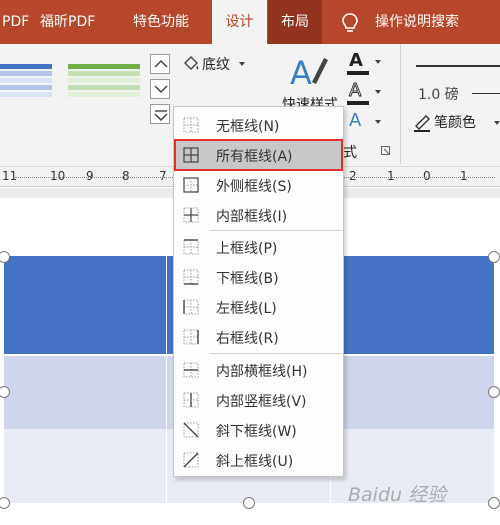 This screenshot has height=525, width=500. What do you see at coordinates (295, 22) in the screenshot?
I see `tab-layout: 布局` at bounding box center [295, 22].